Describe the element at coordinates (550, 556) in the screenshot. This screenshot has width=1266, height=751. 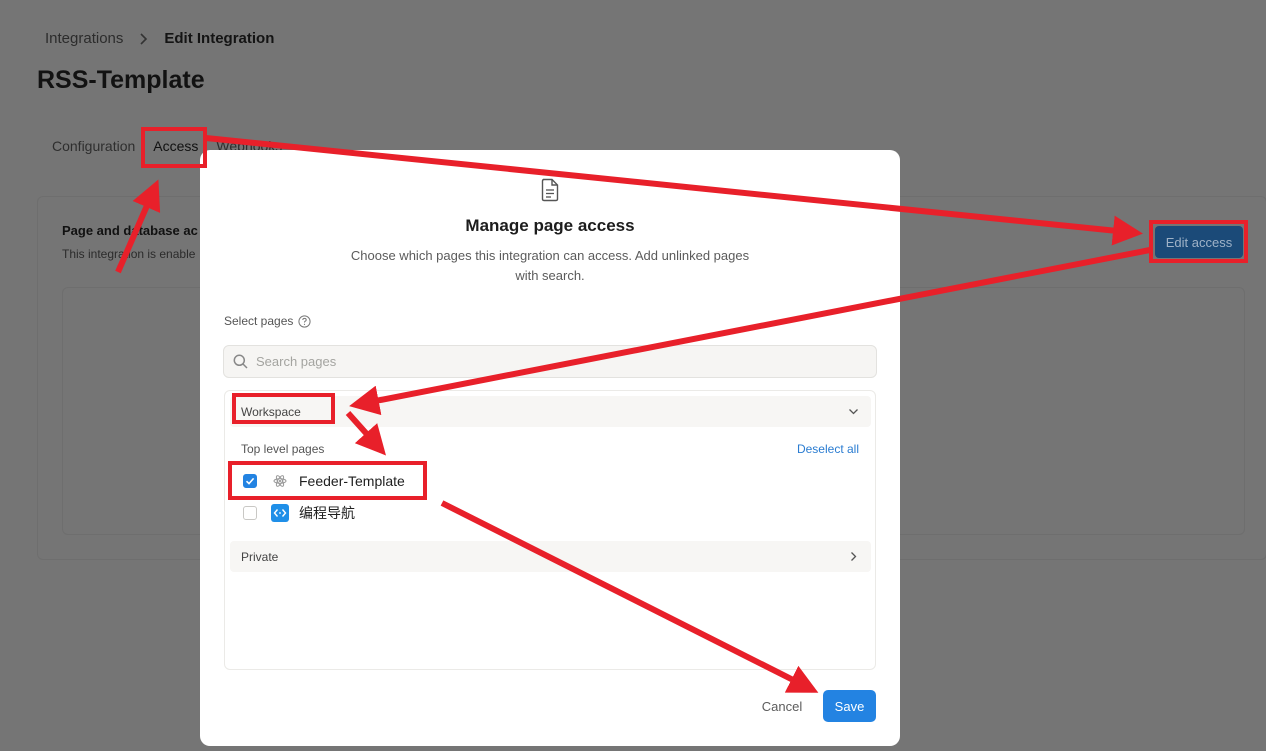
I see `private-group-header: Private` at that location.